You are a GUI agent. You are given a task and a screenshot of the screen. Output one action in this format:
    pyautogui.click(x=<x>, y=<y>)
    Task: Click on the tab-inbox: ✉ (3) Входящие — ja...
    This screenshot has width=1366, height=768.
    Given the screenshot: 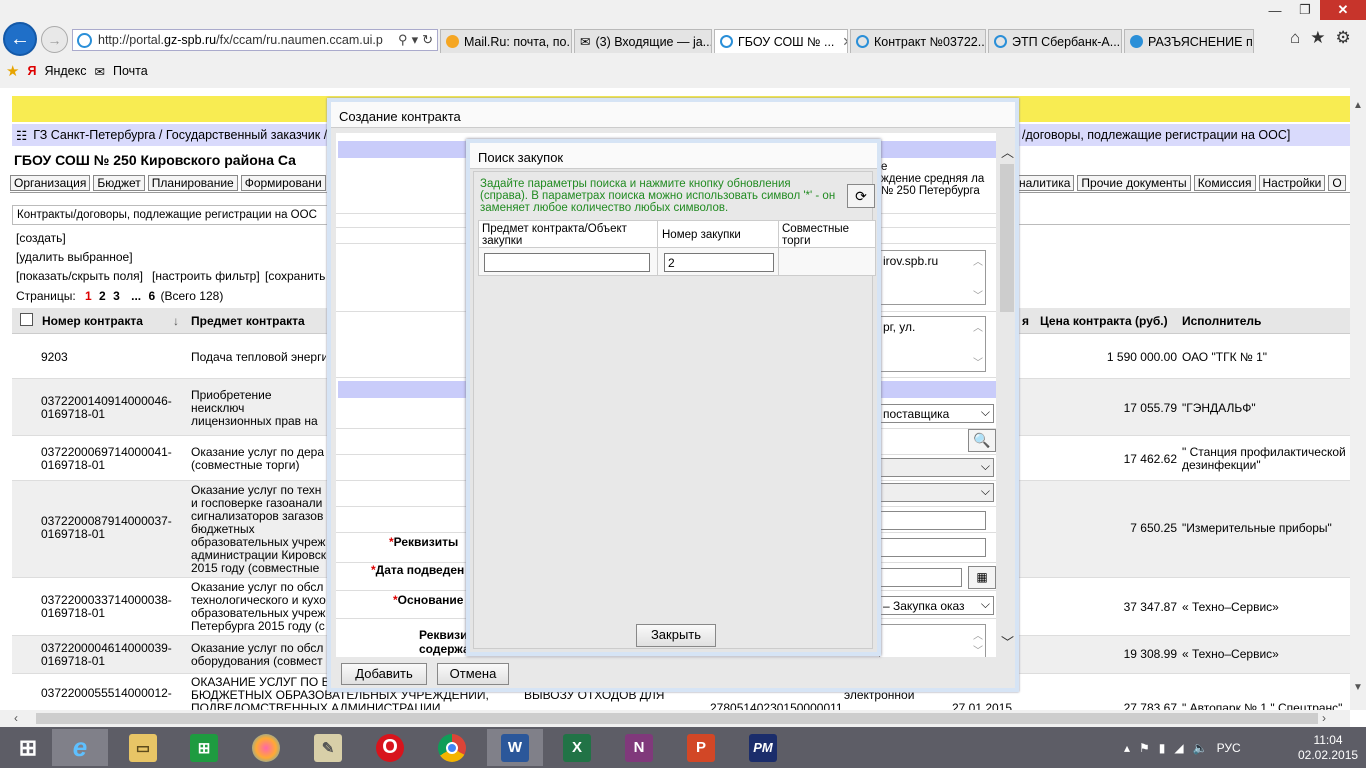 What is the action you would take?
    pyautogui.click(x=643, y=41)
    